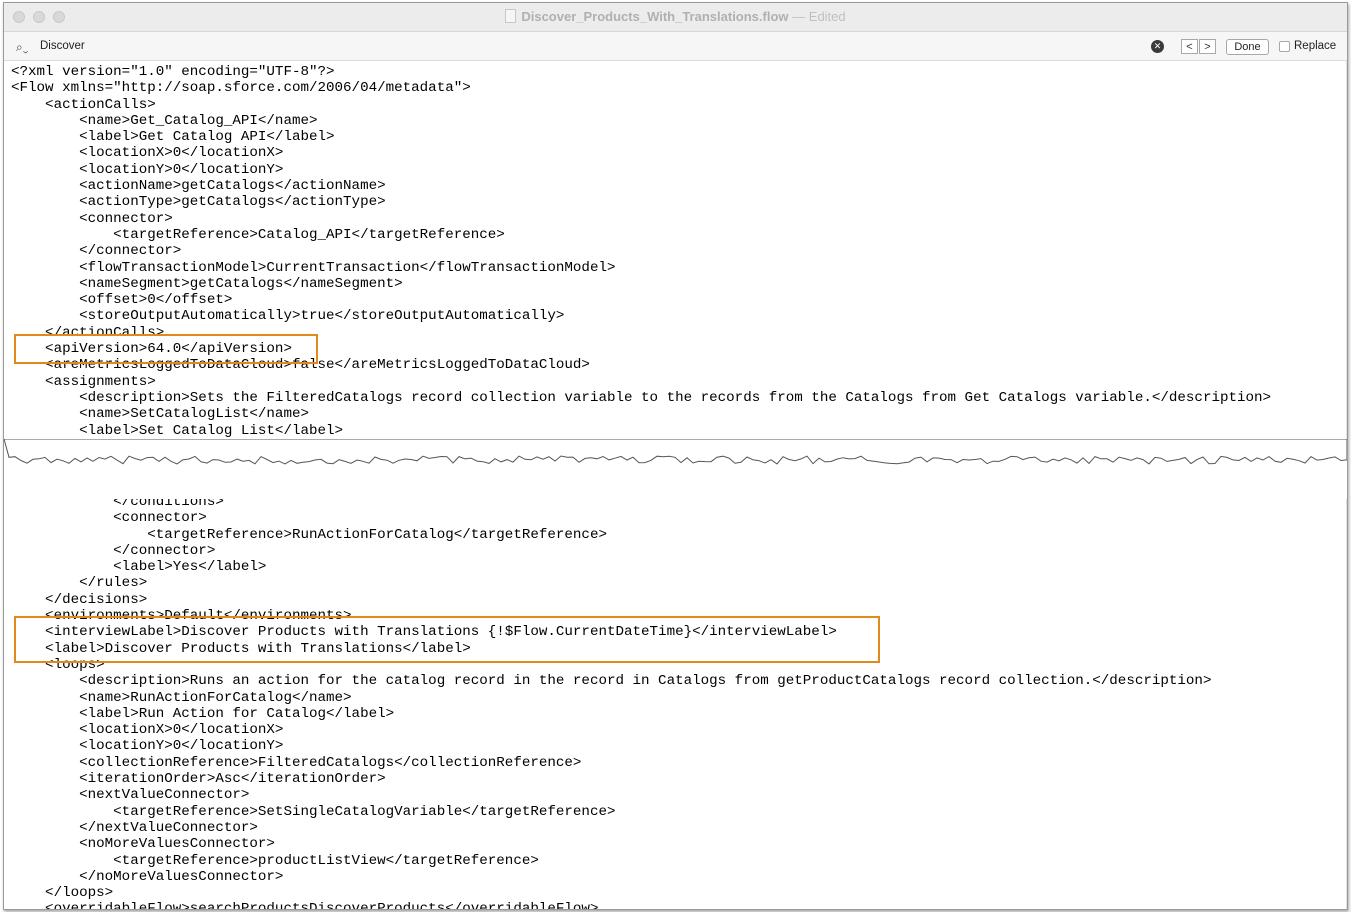 This screenshot has width=1351, height=912. I want to click on done-button: Done, so click(1247, 47).